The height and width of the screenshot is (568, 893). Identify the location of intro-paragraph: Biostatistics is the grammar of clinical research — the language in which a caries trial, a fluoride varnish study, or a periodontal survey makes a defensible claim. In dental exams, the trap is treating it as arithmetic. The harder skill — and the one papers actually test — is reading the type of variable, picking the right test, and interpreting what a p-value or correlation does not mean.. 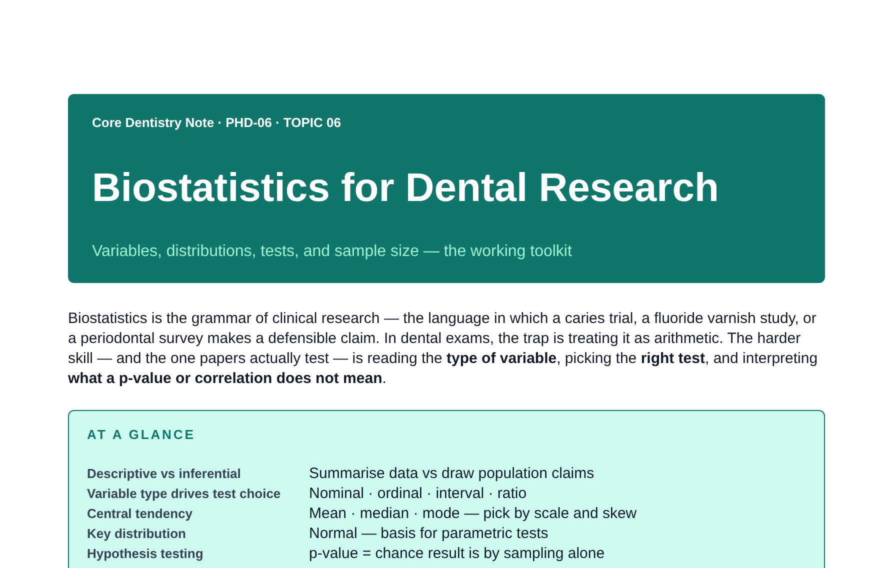
(443, 348).